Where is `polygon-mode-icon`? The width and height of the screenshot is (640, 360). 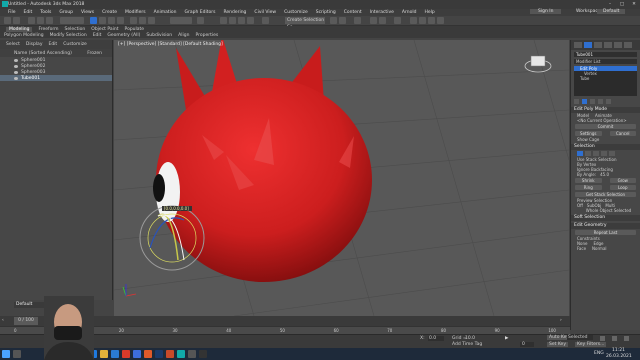 polygon-mode-icon is located at coordinates (604, 153).